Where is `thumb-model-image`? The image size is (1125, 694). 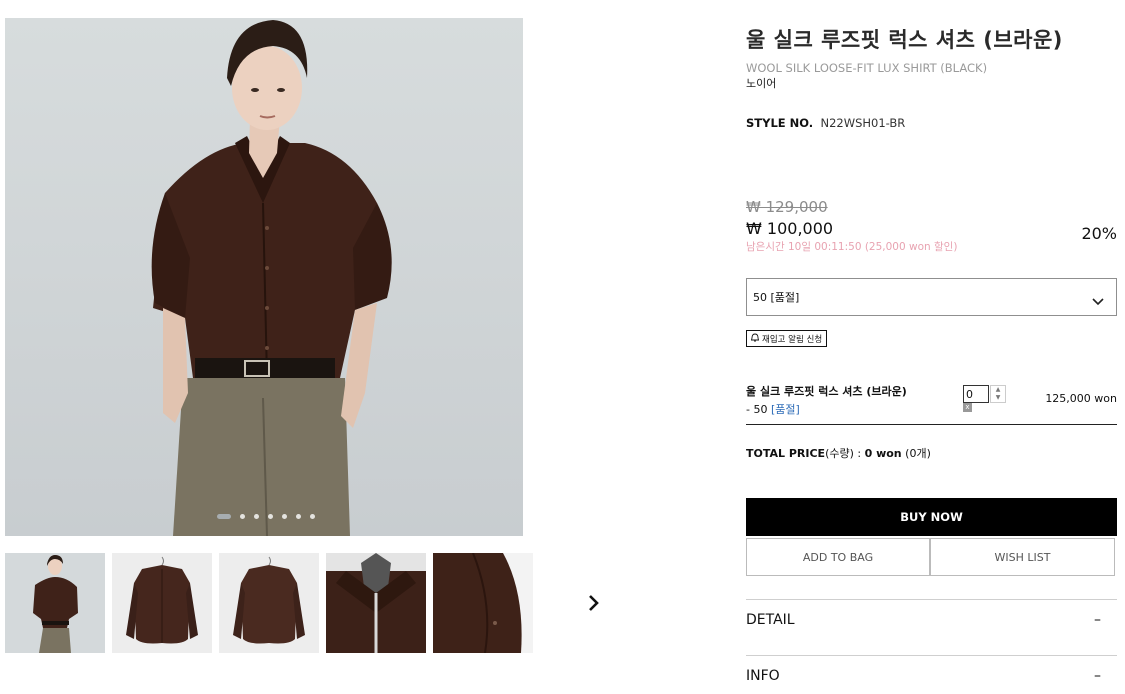 thumb-model-image is located at coordinates (55, 604).